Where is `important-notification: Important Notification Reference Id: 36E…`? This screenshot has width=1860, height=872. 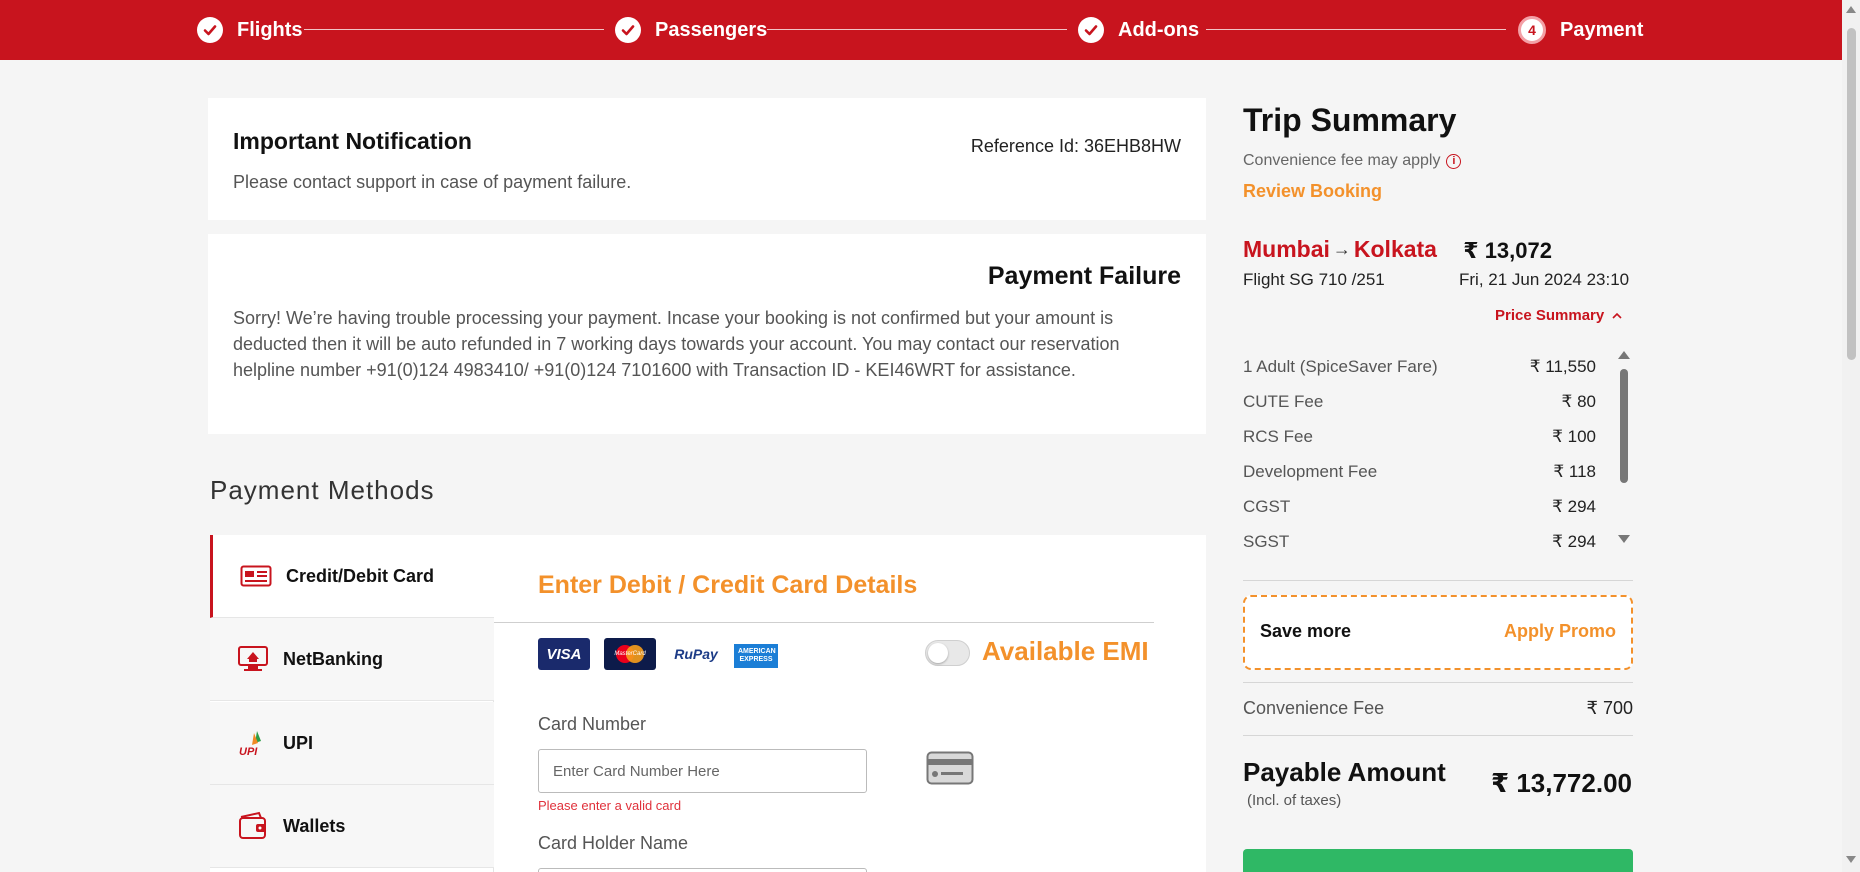
important-notification: Important Notification Reference Id: 36E… is located at coordinates (707, 159).